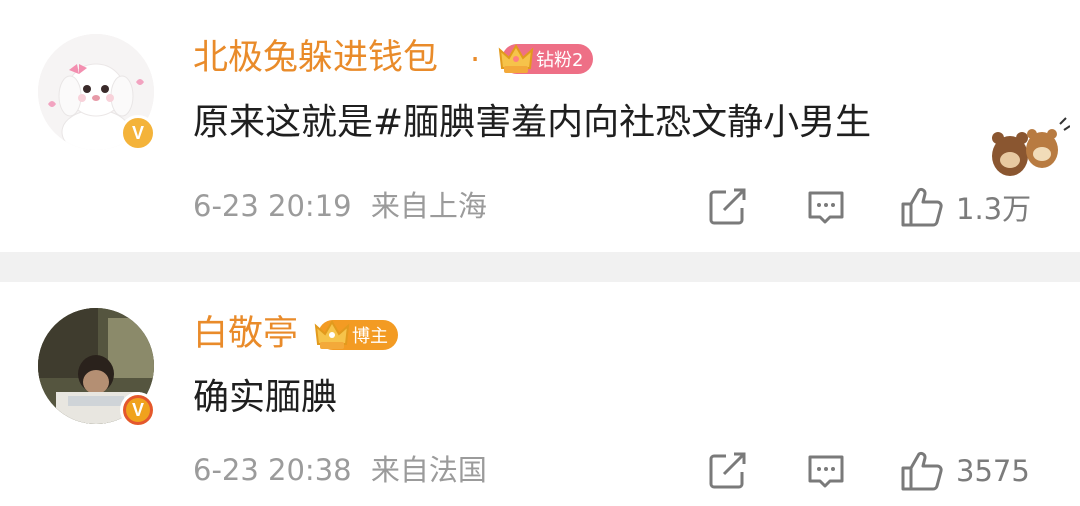 The image size is (1080, 506). Describe the element at coordinates (428, 470) in the screenshot. I see `location: 来自法国` at that location.